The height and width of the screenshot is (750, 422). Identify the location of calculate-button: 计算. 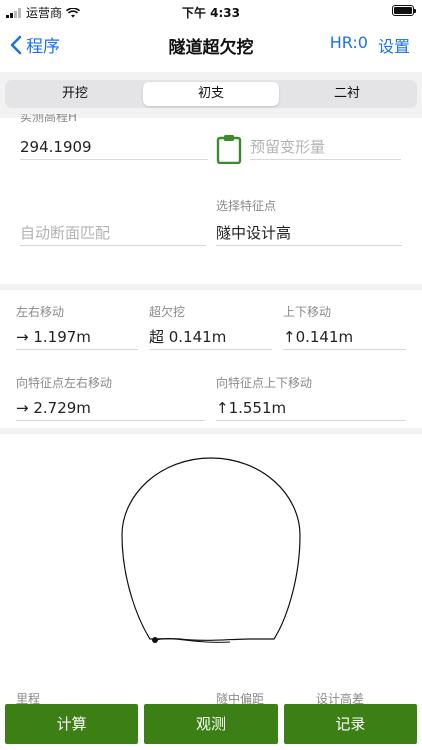
(72, 724).